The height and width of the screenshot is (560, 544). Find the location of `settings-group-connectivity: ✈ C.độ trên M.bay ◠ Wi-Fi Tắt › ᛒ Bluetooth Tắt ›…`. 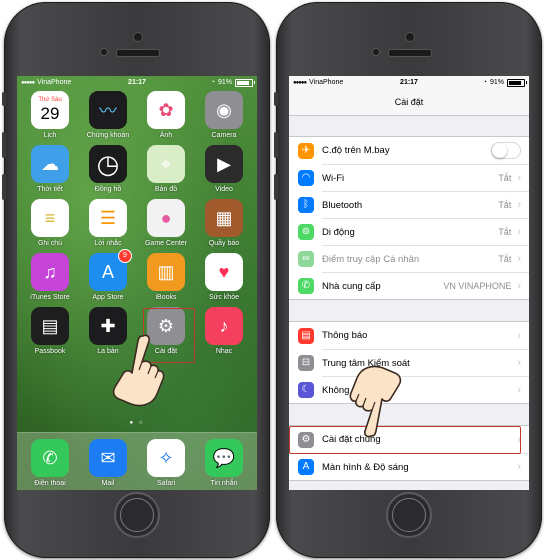

settings-group-connectivity: ✈ C.độ trên M.bay ◠ Wi-Fi Tắt › ᛒ Bluetooth Tắt ›… is located at coordinates (409, 218).